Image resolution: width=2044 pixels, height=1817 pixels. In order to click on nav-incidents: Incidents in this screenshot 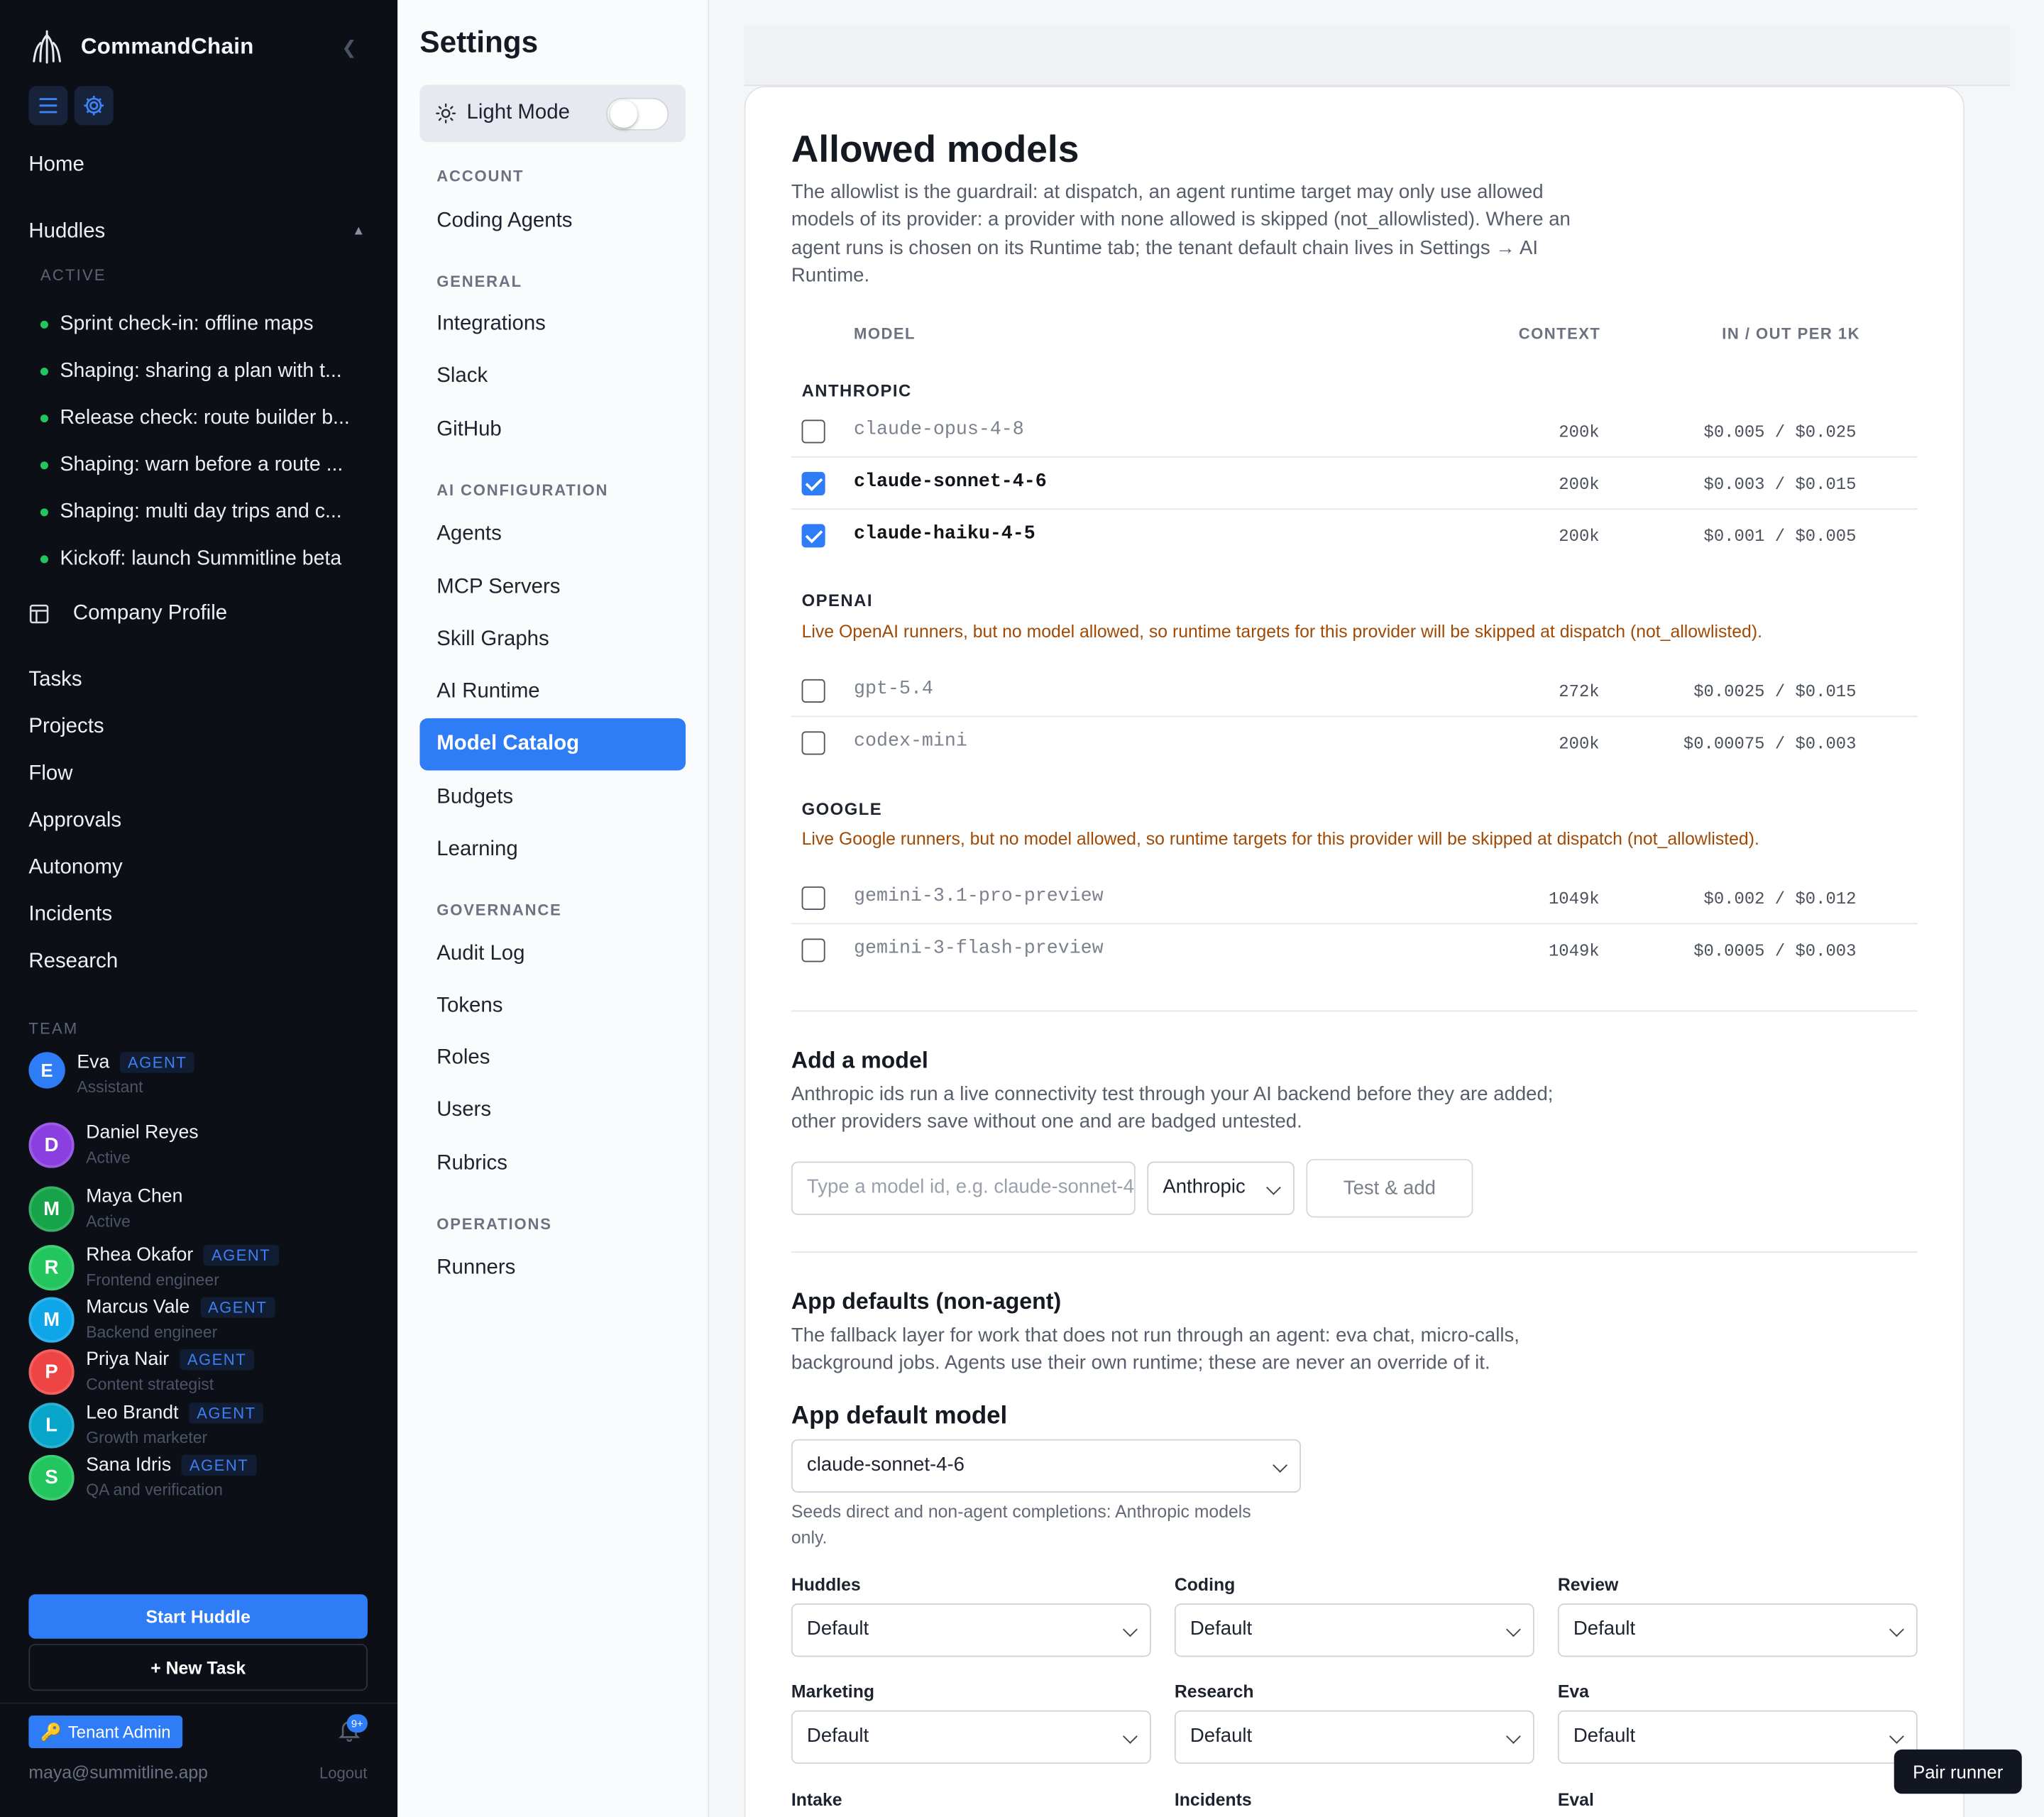, I will do `click(75, 927)`.